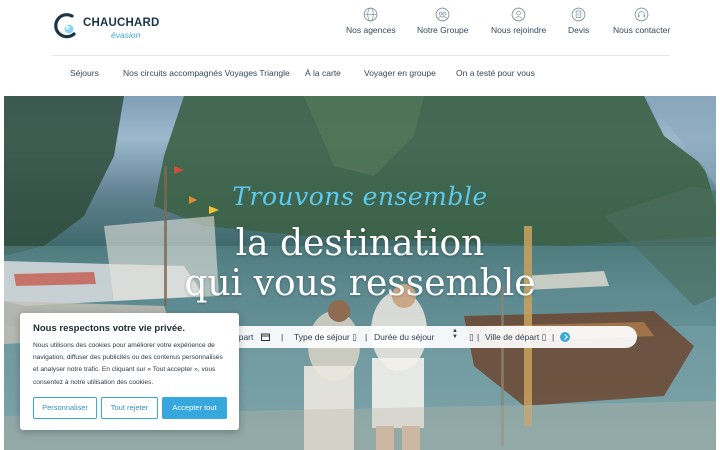  What do you see at coordinates (360, 243) in the screenshot?
I see `hero-headline-line1: la destination` at bounding box center [360, 243].